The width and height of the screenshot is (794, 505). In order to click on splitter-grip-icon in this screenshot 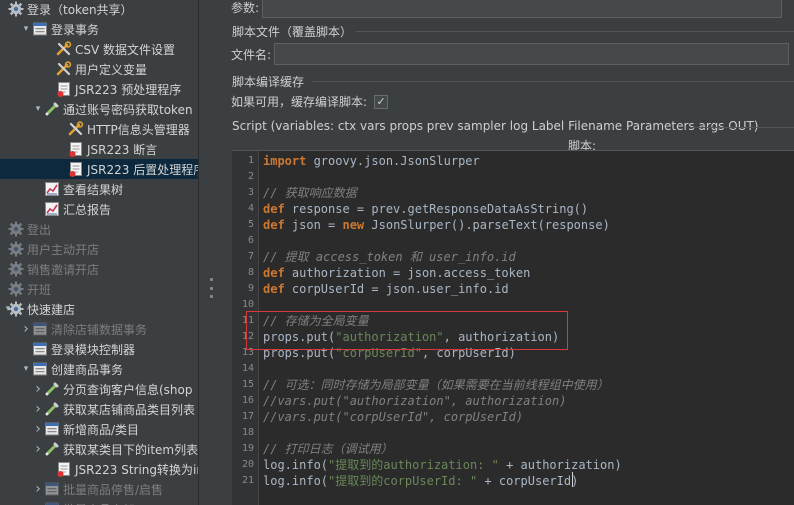, I will do `click(211, 288)`.